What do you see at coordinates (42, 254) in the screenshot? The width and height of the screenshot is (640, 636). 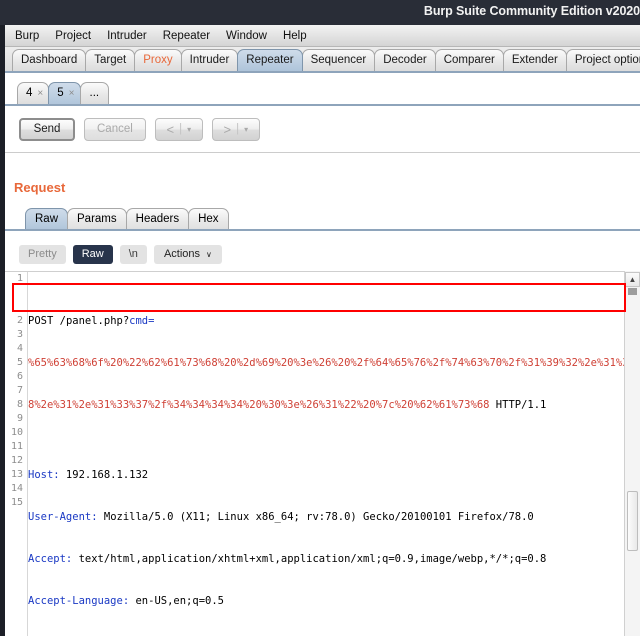 I see `pretty-toggle: Pretty` at bounding box center [42, 254].